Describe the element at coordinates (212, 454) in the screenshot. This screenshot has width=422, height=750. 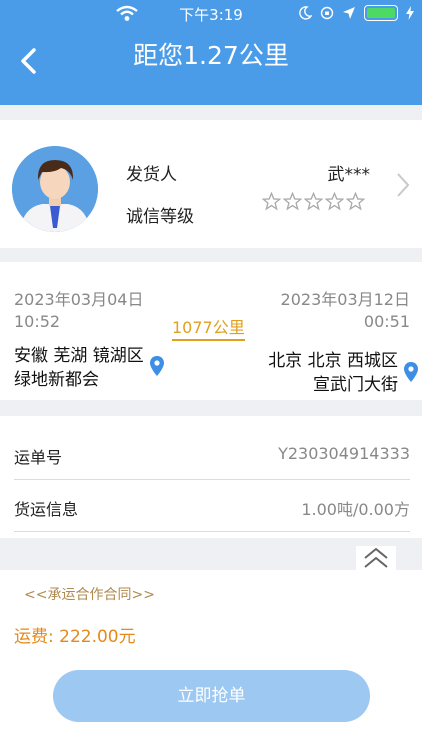
I see `waybill-row: 运单号 Y230304914333` at that location.